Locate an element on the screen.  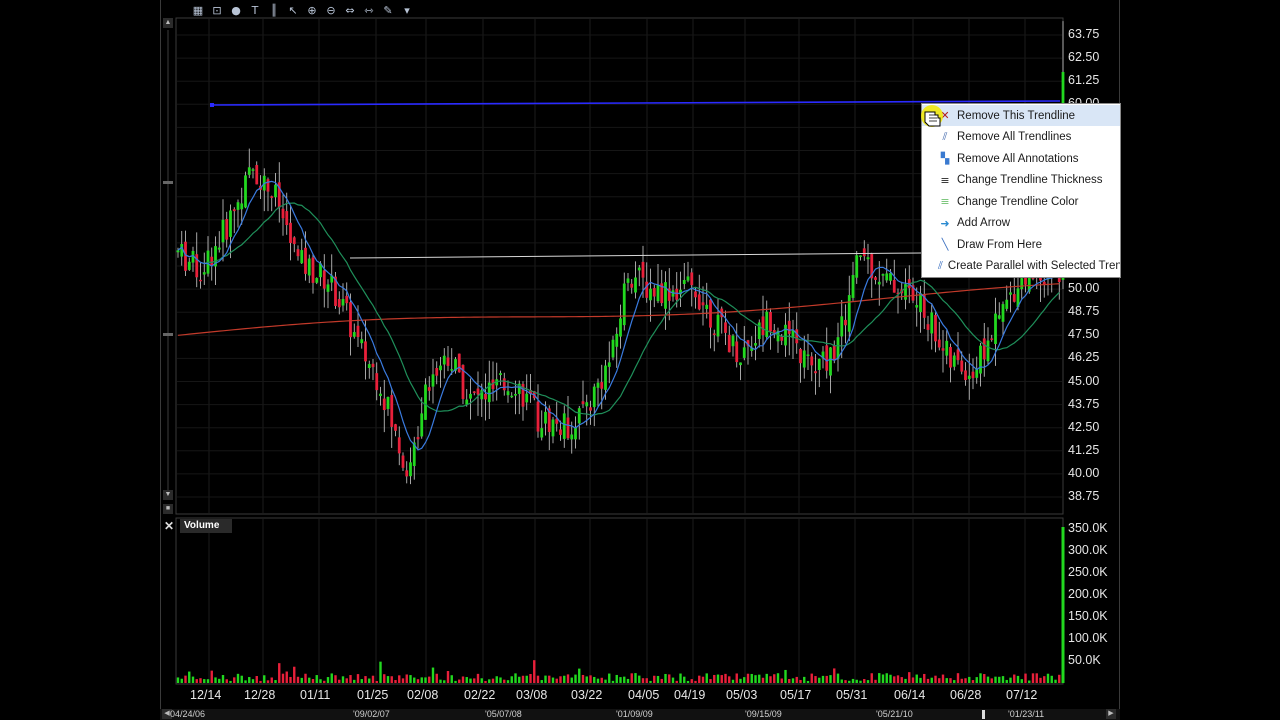
volume-axis-label: 350.0K is located at coordinates (1088, 528).